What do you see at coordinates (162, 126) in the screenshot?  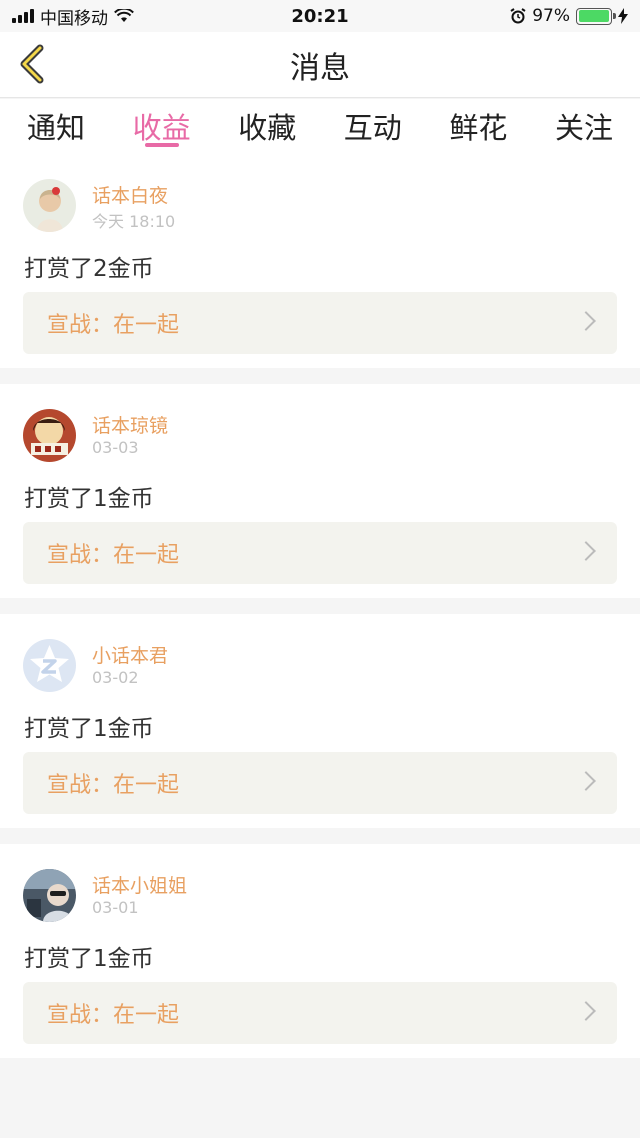 I see `tab-earnings: 收益` at bounding box center [162, 126].